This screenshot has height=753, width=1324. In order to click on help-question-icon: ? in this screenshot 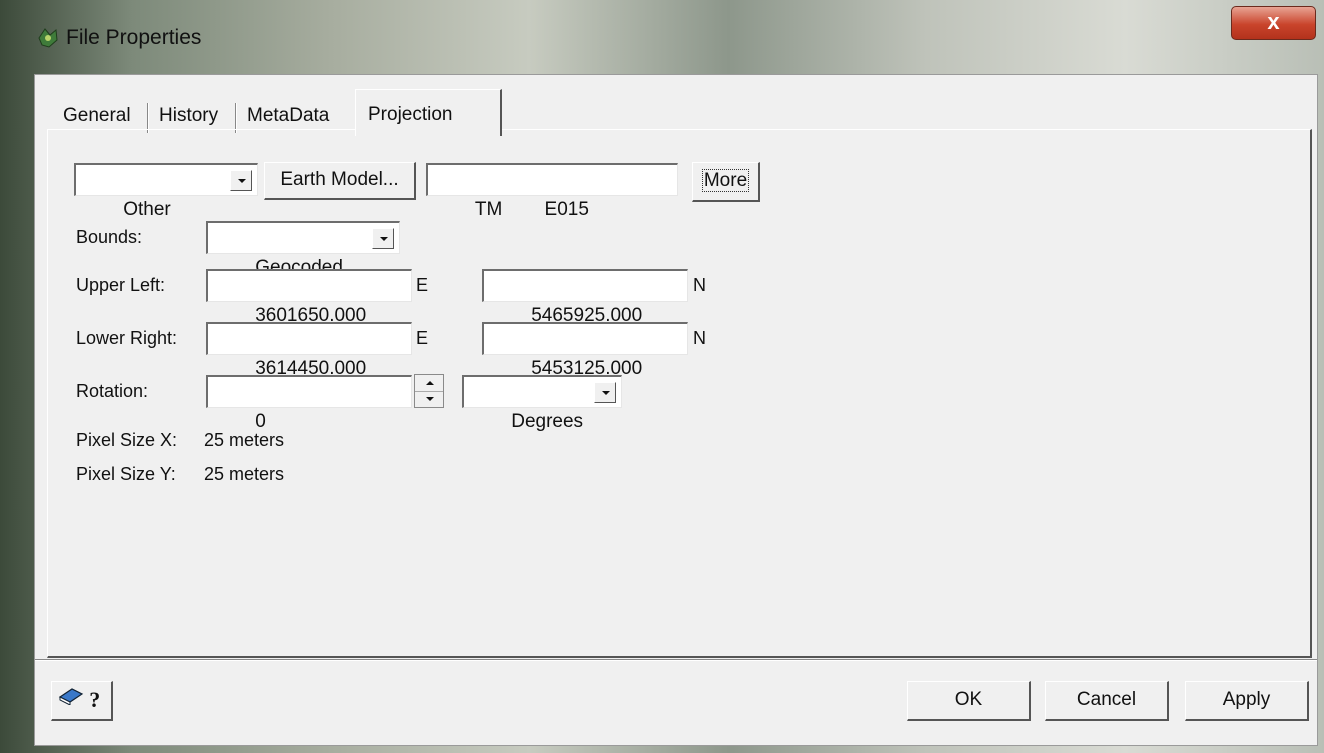, I will do `click(95, 699)`.